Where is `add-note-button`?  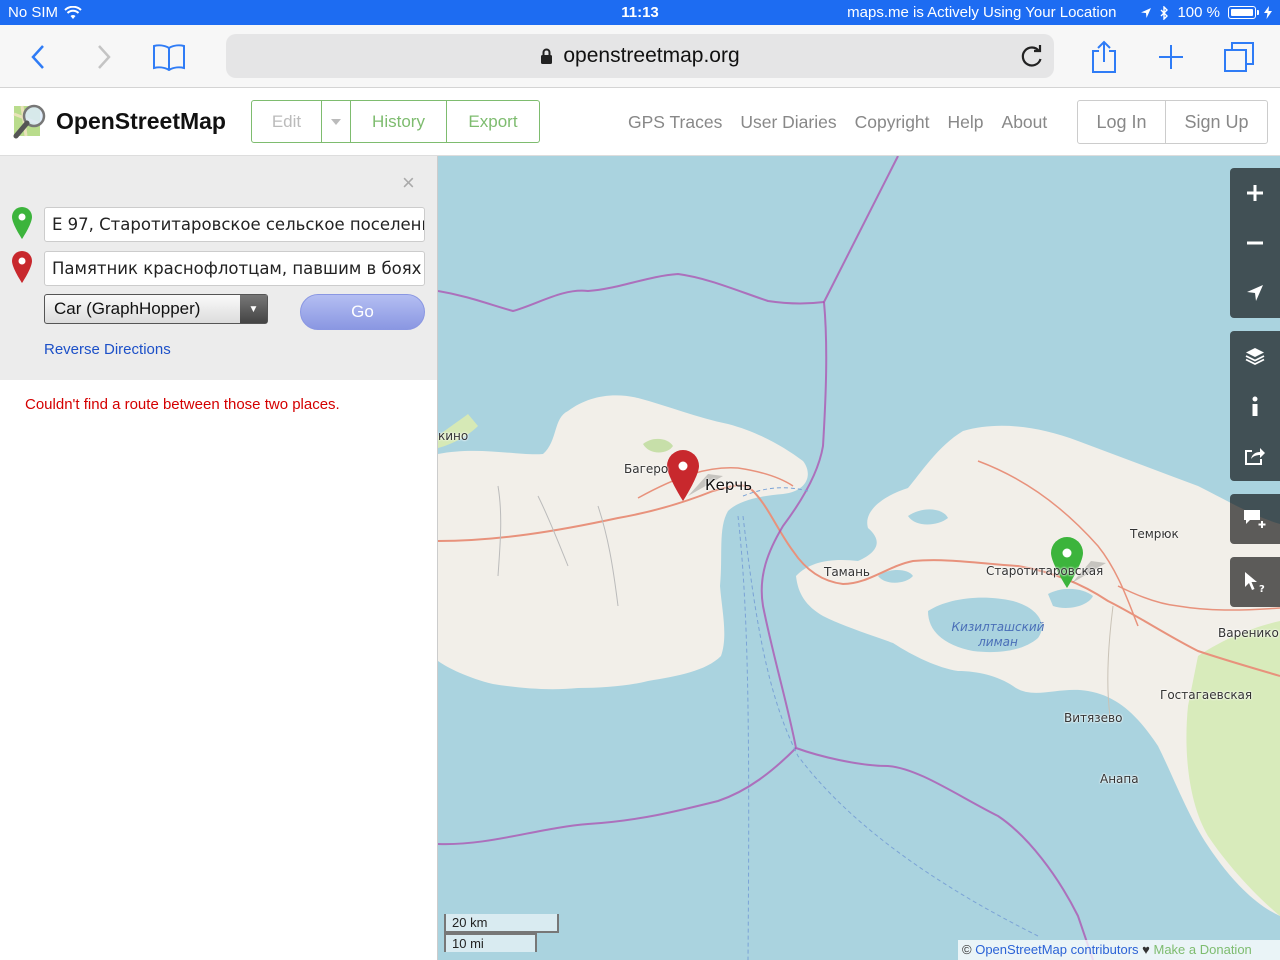 add-note-button is located at coordinates (1255, 519).